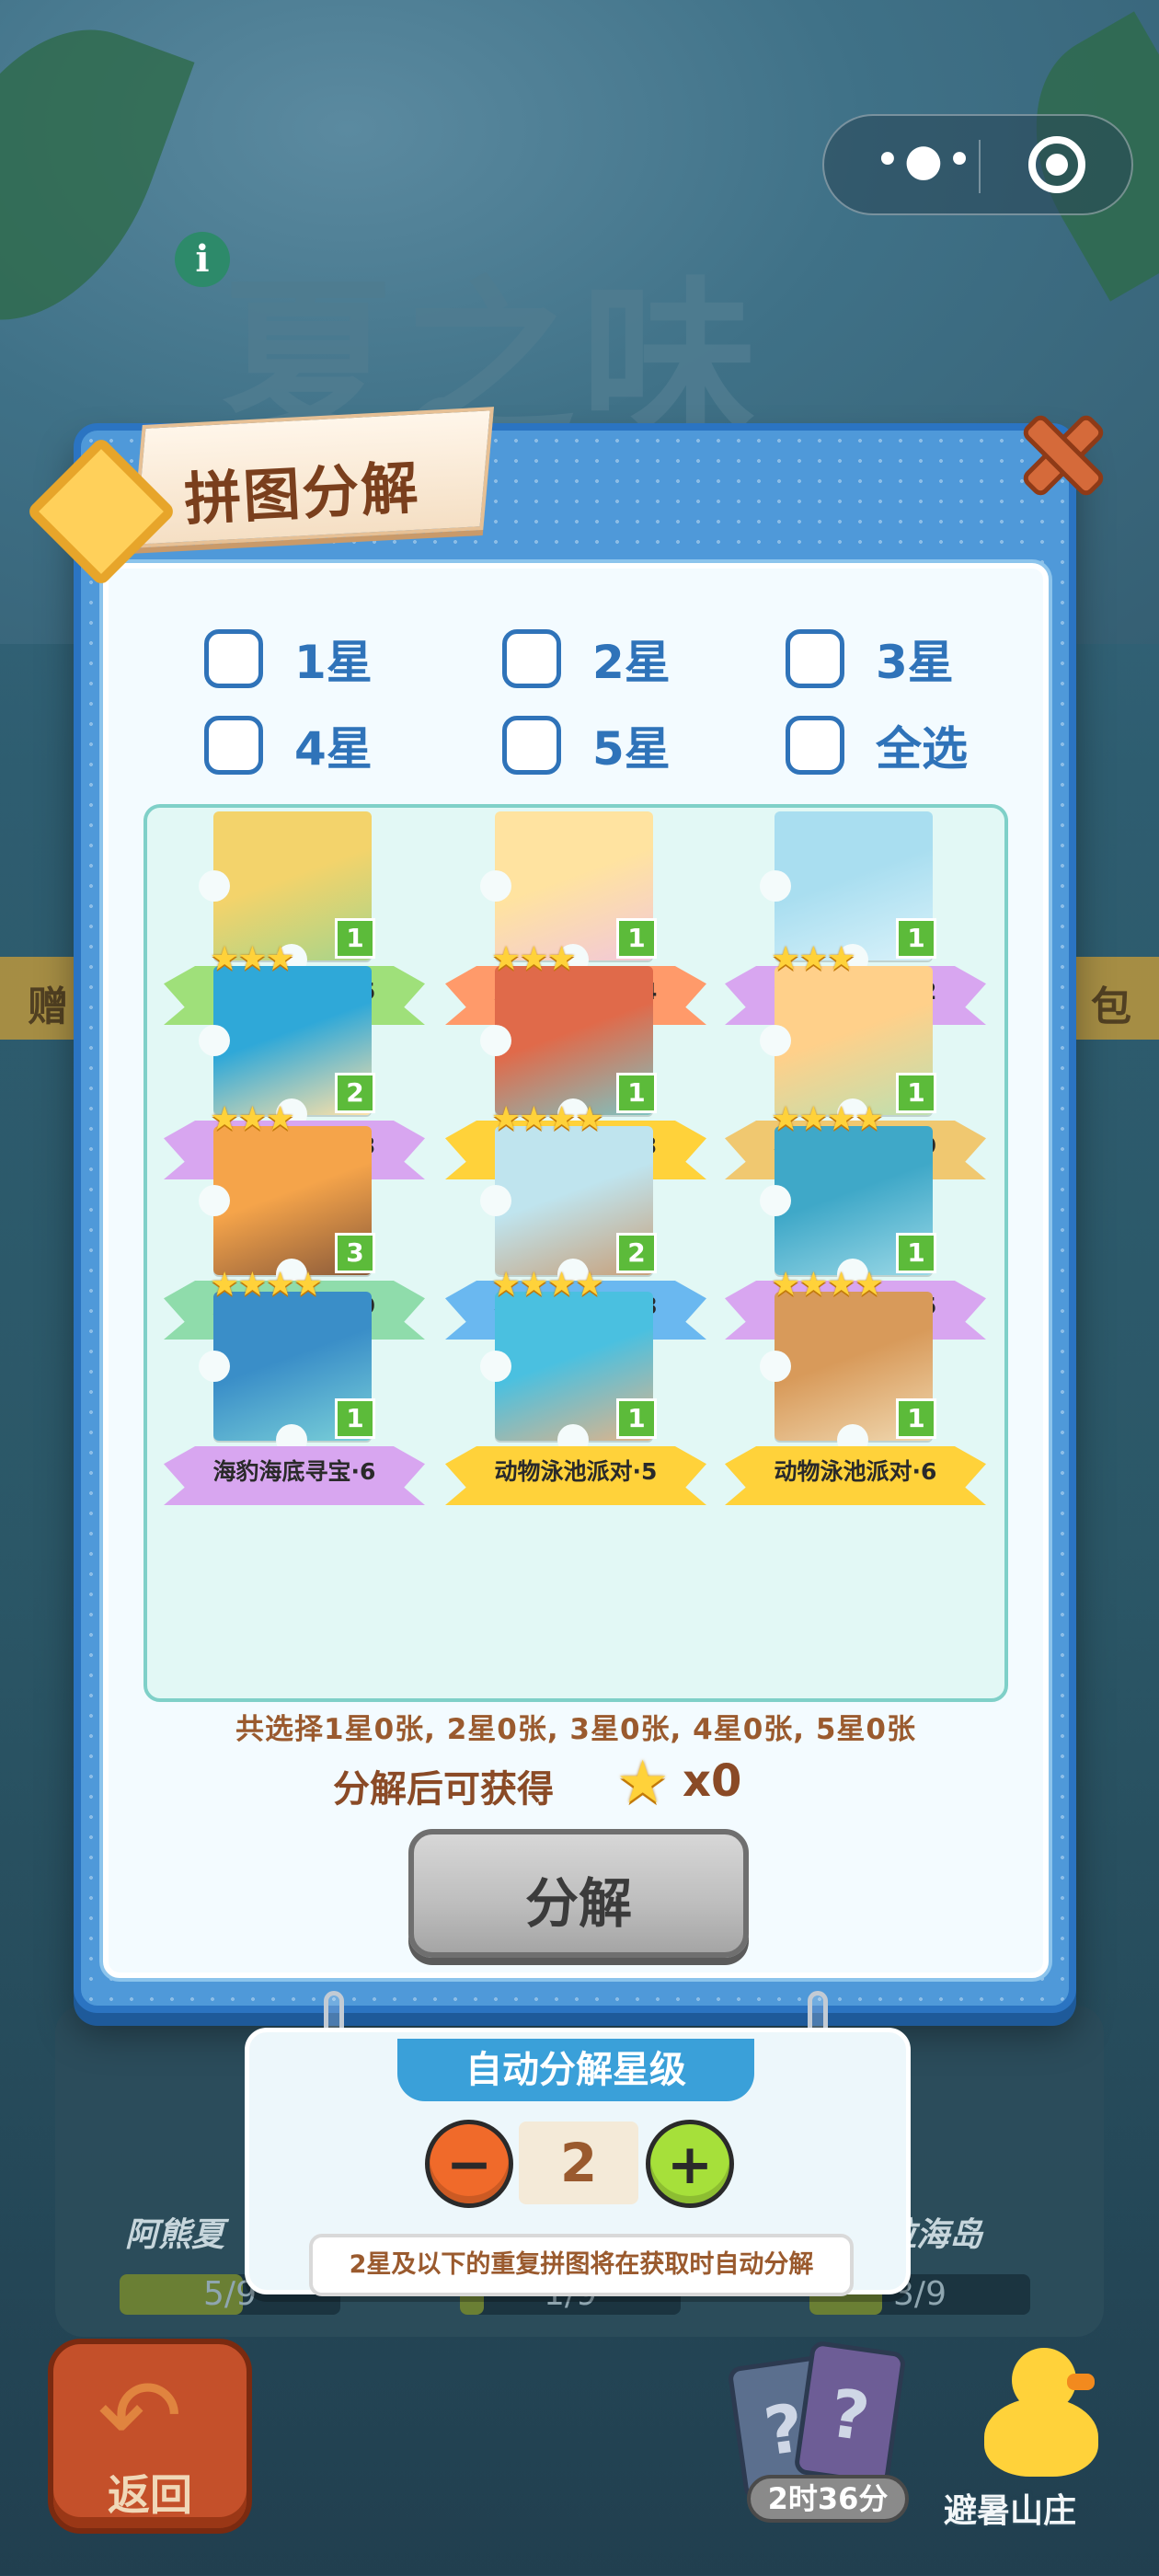 This screenshot has width=1159, height=2576. I want to click on filter-3-star: 3星, so click(870, 659).